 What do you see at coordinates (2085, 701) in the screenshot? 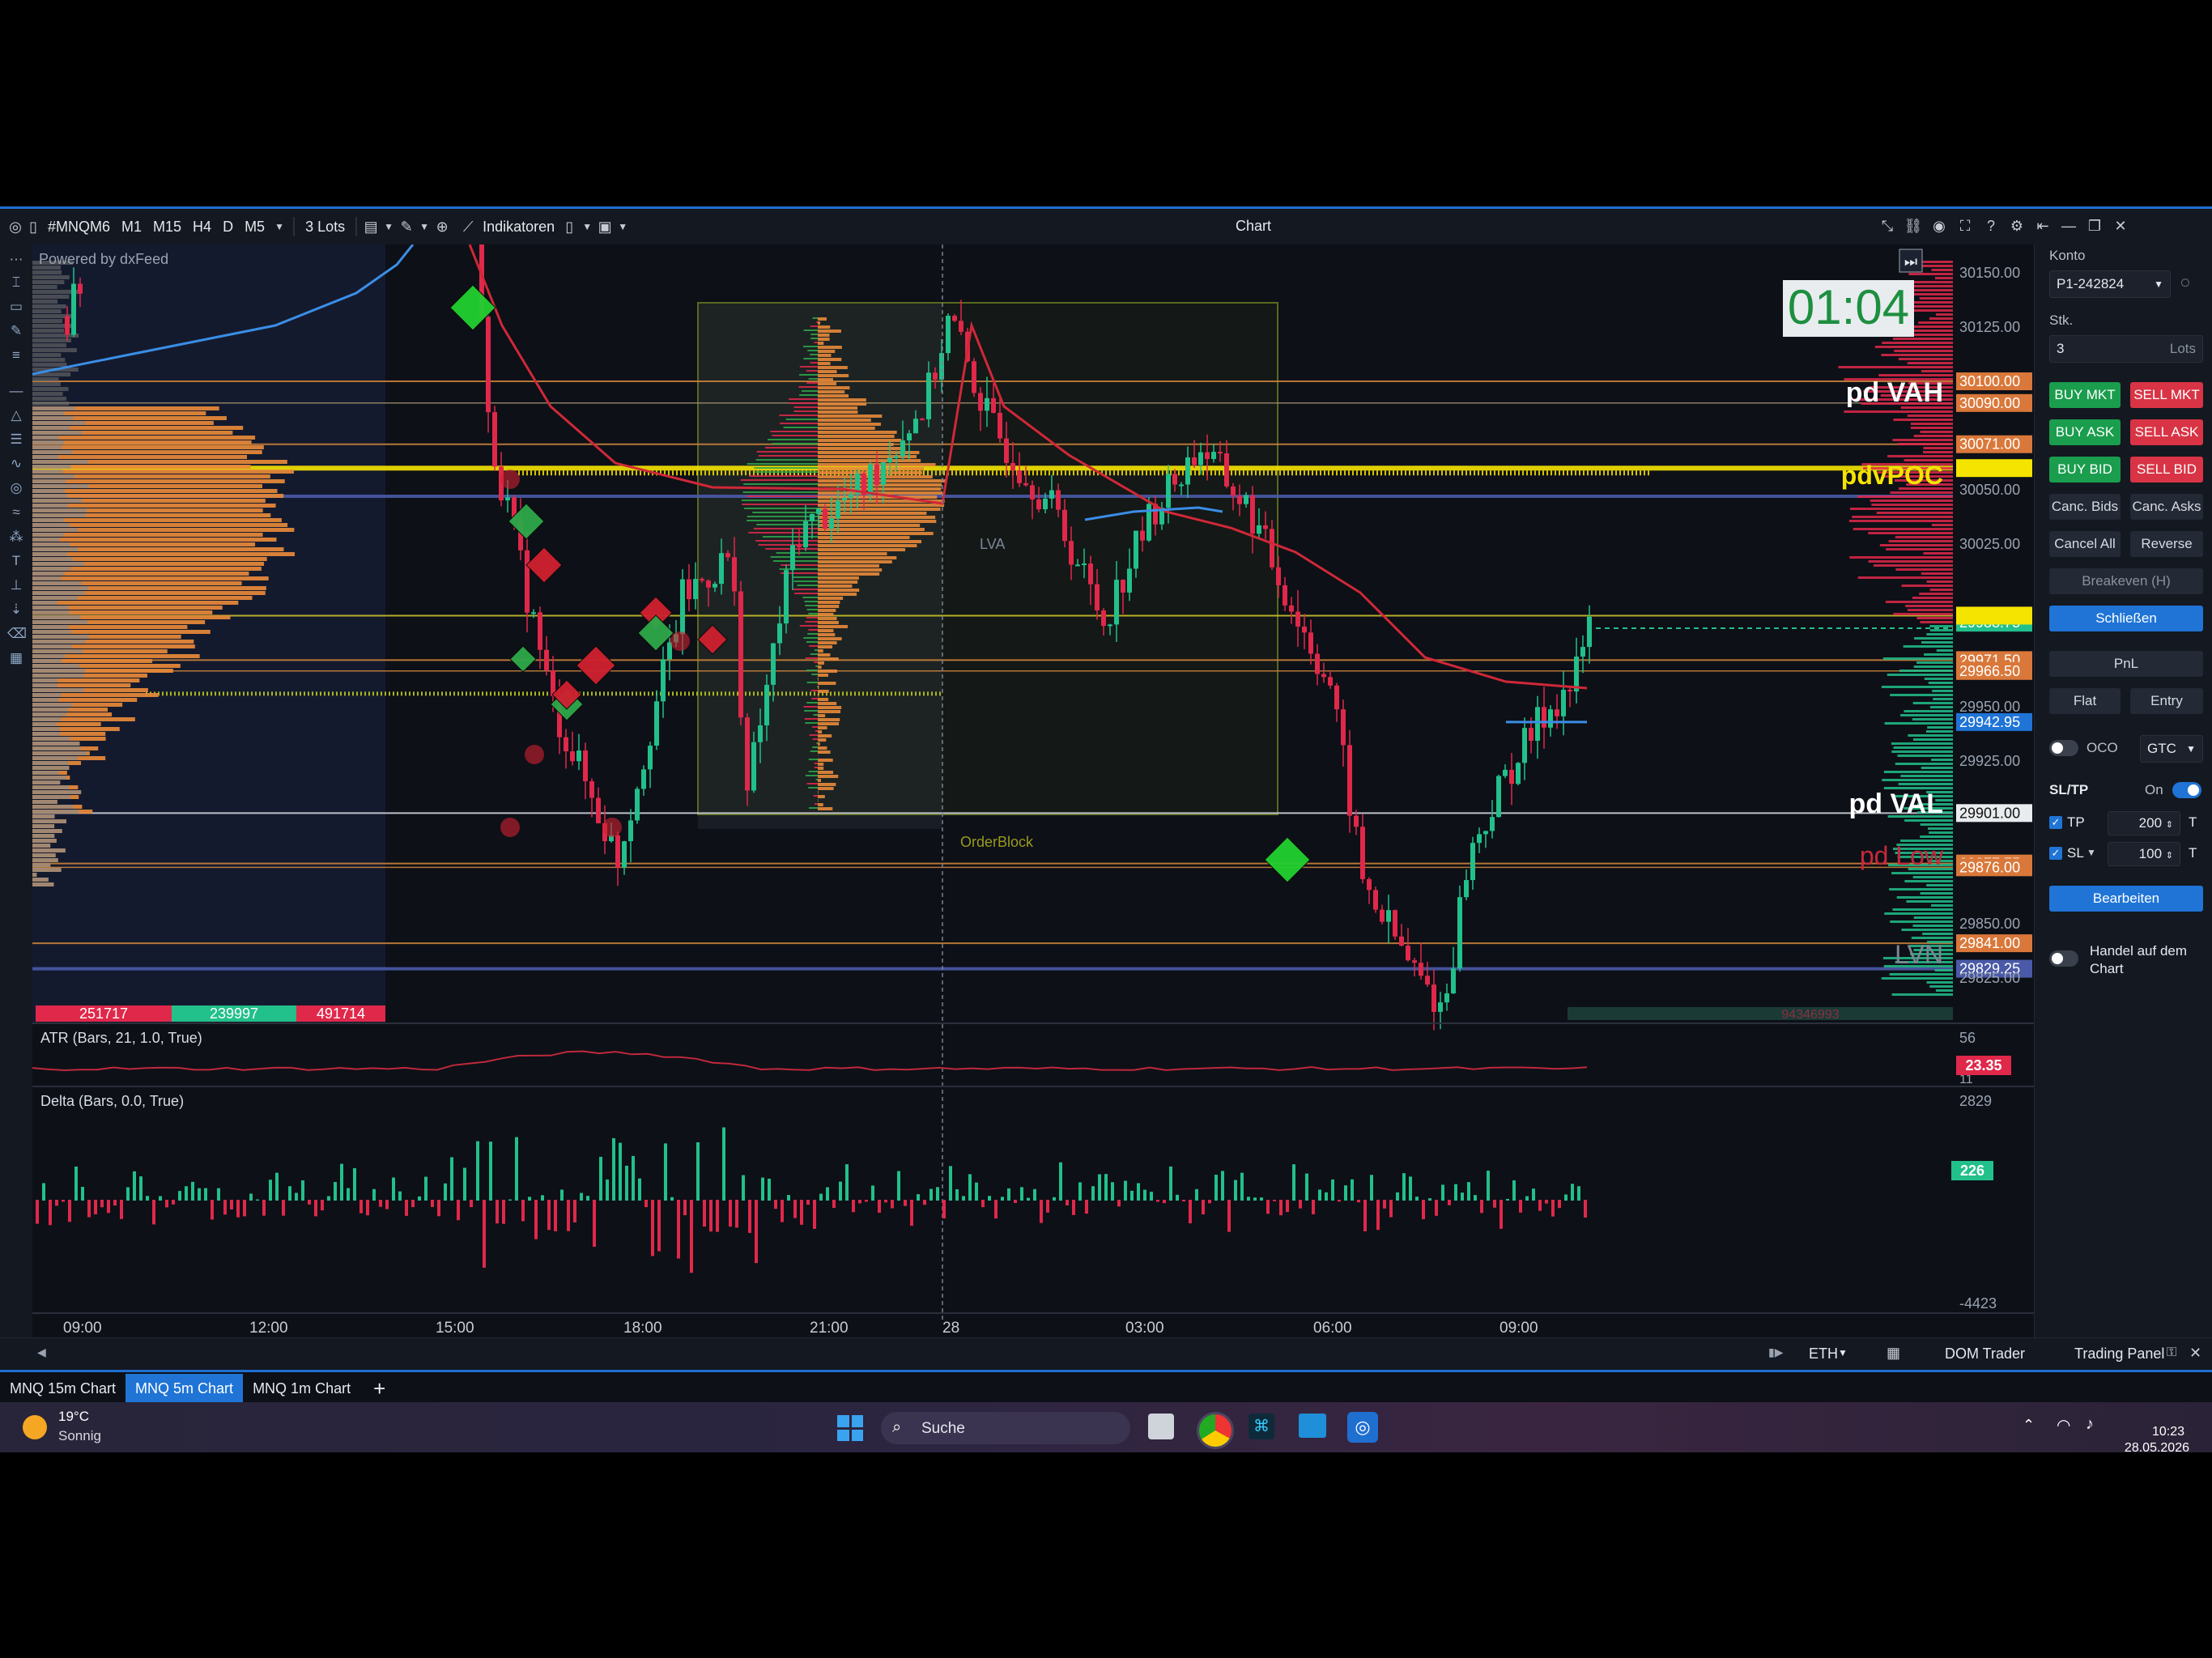
I see `flat-button: Flat` at bounding box center [2085, 701].